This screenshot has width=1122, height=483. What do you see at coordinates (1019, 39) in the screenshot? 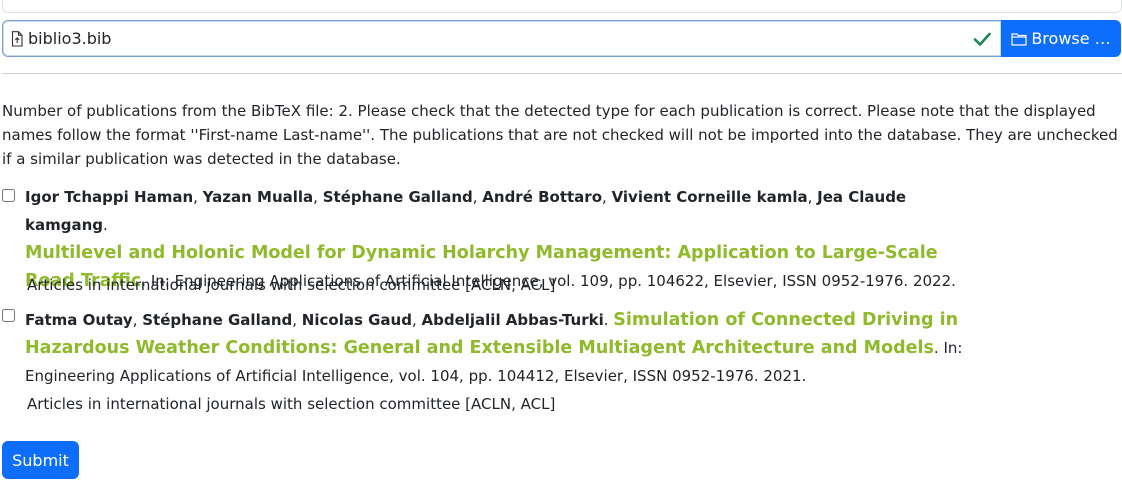
I see `folder-icon` at bounding box center [1019, 39].